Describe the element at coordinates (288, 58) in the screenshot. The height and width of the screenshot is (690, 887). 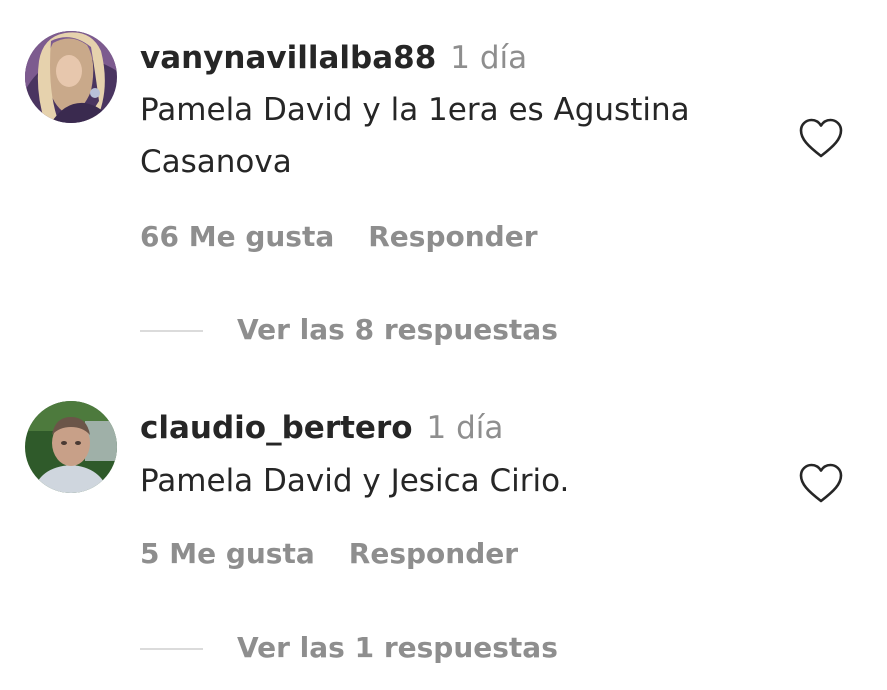
I see `username-link: vanynavillalba88` at that location.